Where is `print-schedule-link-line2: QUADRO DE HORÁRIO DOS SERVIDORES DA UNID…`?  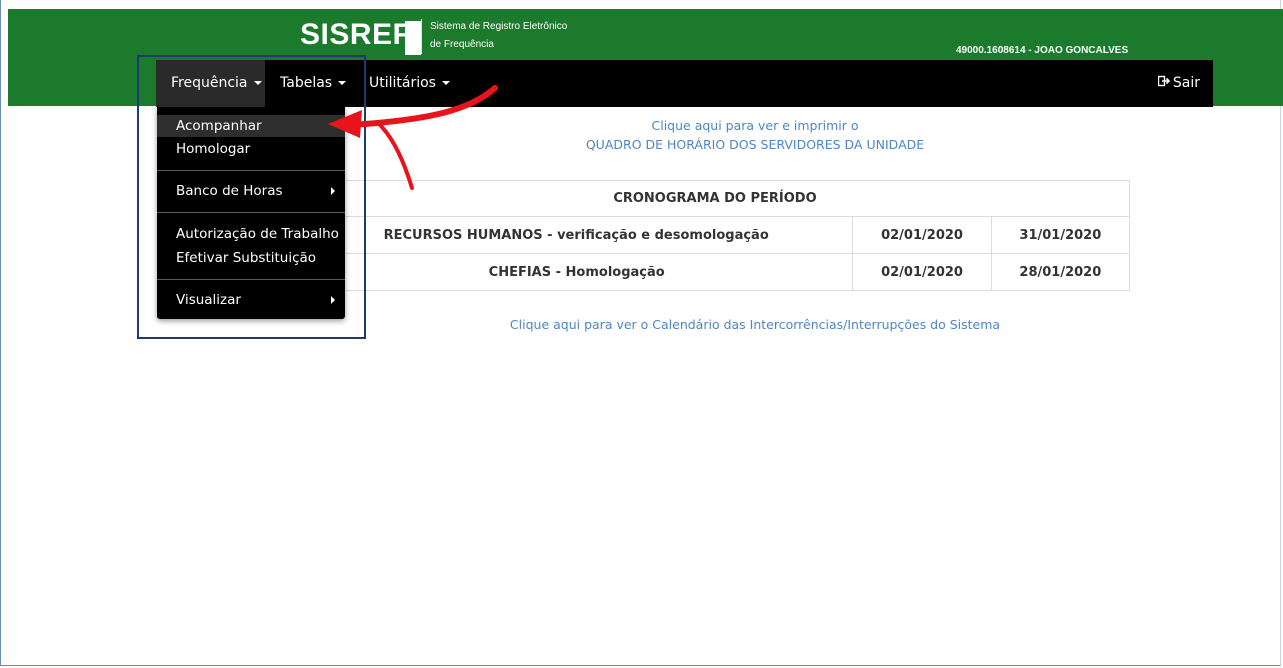 print-schedule-link-line2: QUADRO DE HORÁRIO DOS SERVIDORES DA UNID… is located at coordinates (755, 144).